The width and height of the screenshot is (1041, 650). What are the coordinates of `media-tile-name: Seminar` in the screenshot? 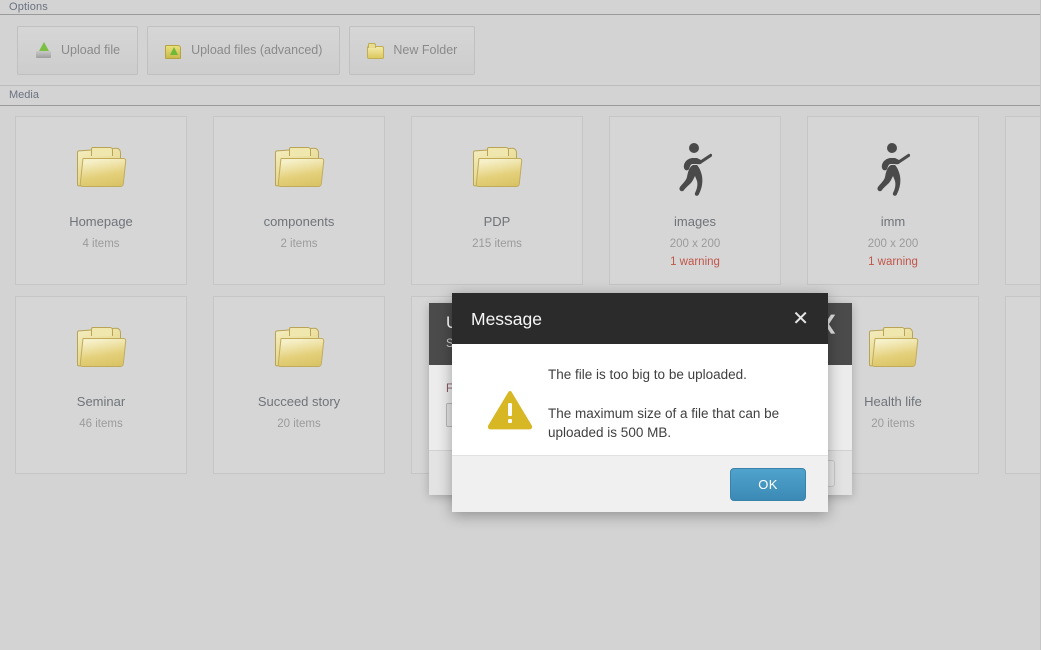 It's located at (101, 401).